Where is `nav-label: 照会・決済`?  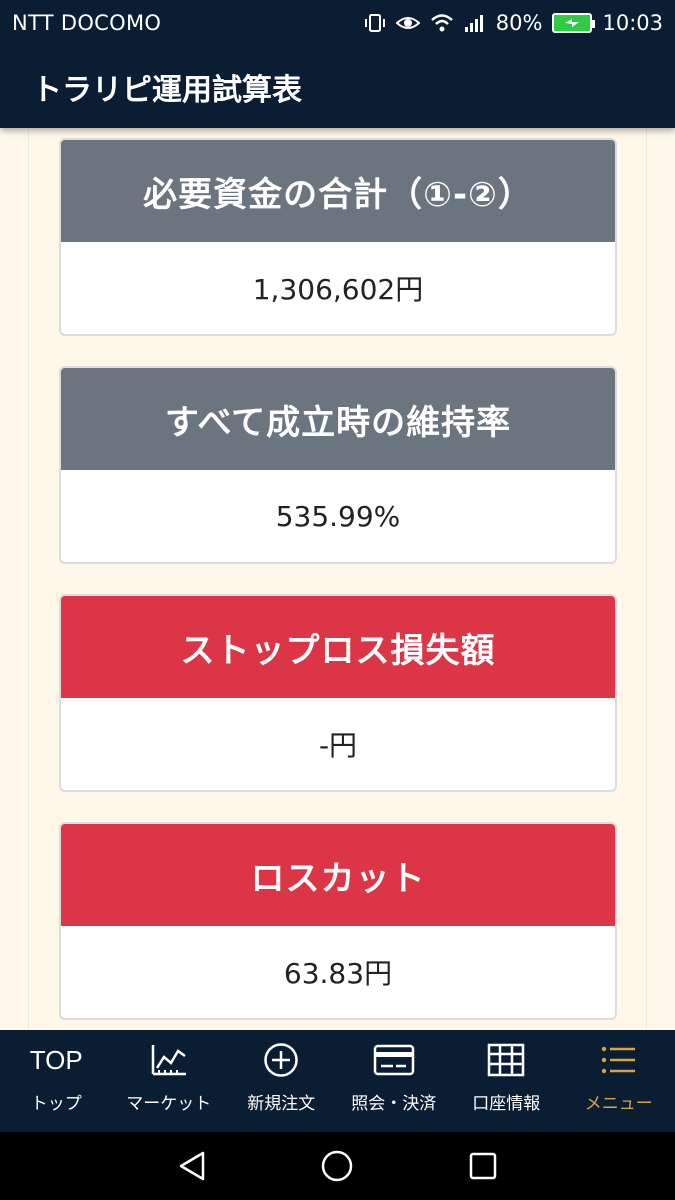
nav-label: 照会・決済 is located at coordinates (394, 1104).